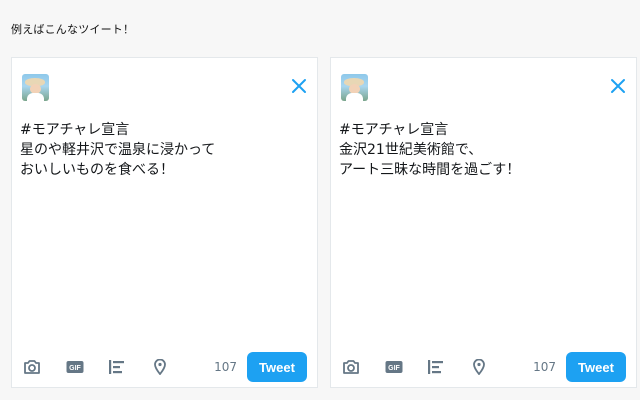 The height and width of the screenshot is (400, 640). I want to click on tweet-text: #モアチャレ宣言 金沢21世紀美術館で、 アート三昧な時間を過ごす！, so click(482, 150).